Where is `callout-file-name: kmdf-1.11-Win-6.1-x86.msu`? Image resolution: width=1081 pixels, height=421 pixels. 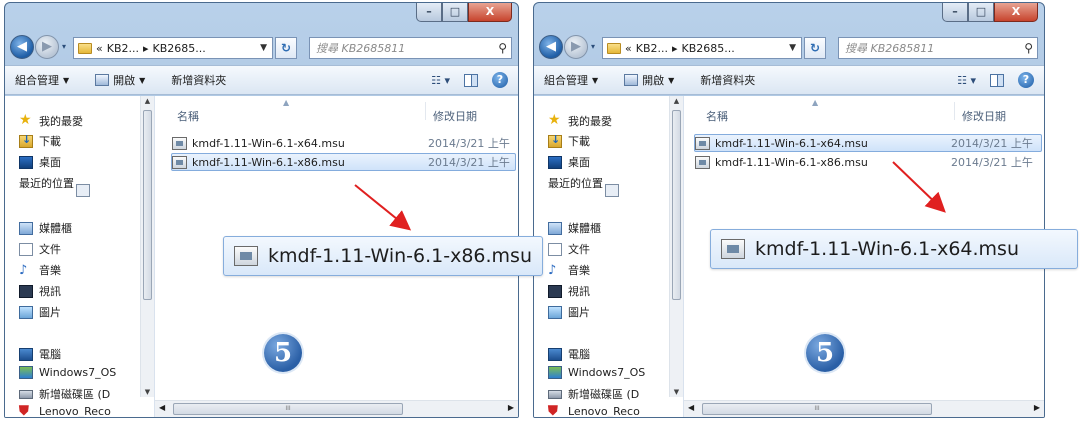
callout-file-name: kmdf-1.11-Win-6.1-x86.msu is located at coordinates (400, 256).